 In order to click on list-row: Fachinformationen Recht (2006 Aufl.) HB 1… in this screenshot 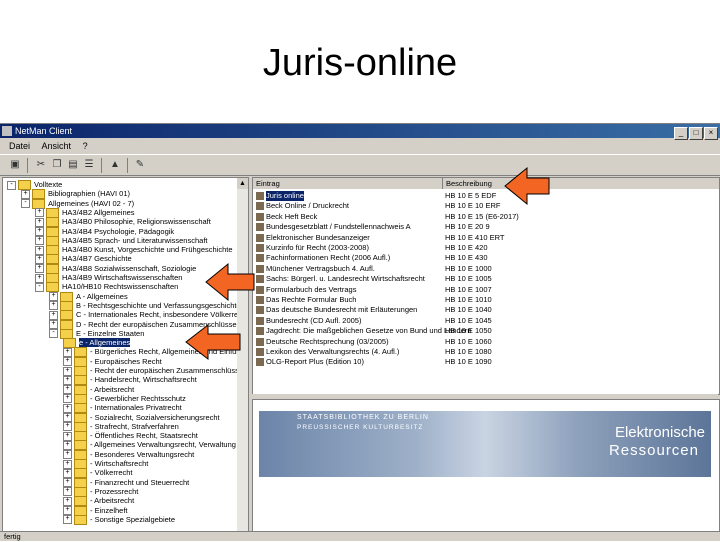, I will do `click(486, 258)`.